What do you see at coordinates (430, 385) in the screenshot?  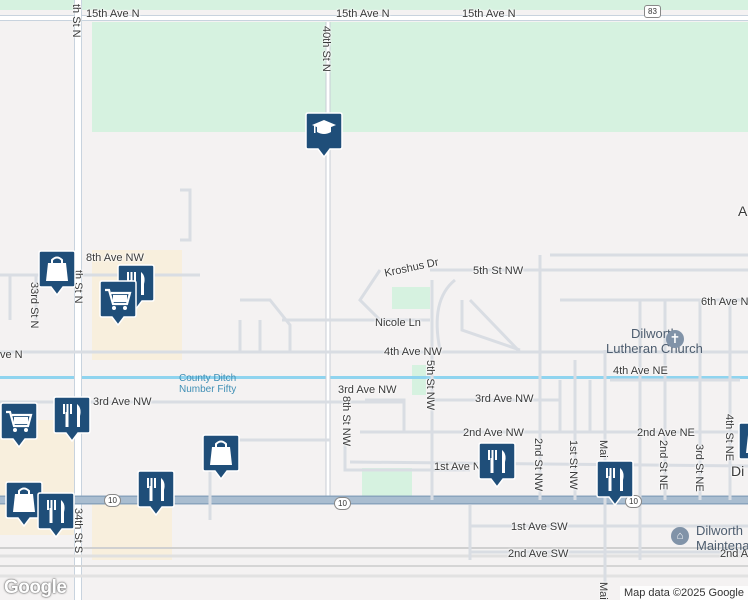 I see `street-label-5th-st-nw-vertical: 5th St NW` at bounding box center [430, 385].